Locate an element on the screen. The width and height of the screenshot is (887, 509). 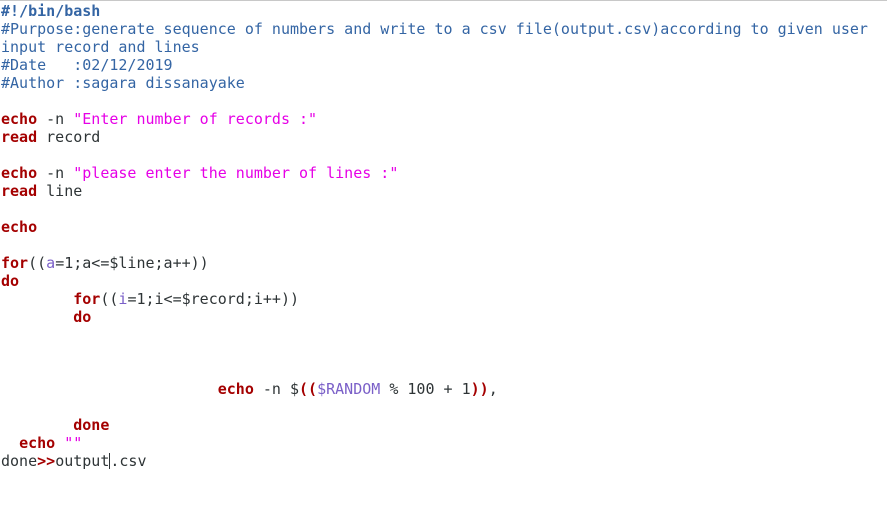
lines-prompt-string: "please enter the number of lines :" is located at coordinates (236, 173).